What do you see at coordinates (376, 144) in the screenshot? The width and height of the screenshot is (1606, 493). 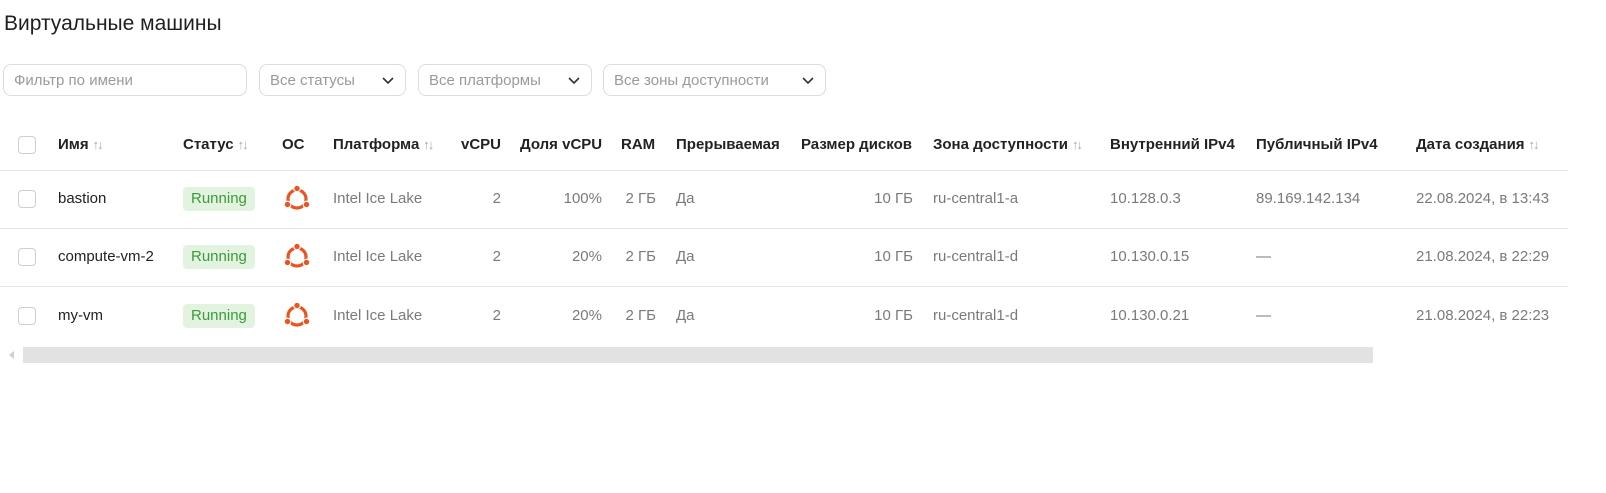 I see `column-header-platform-label: Платформа` at bounding box center [376, 144].